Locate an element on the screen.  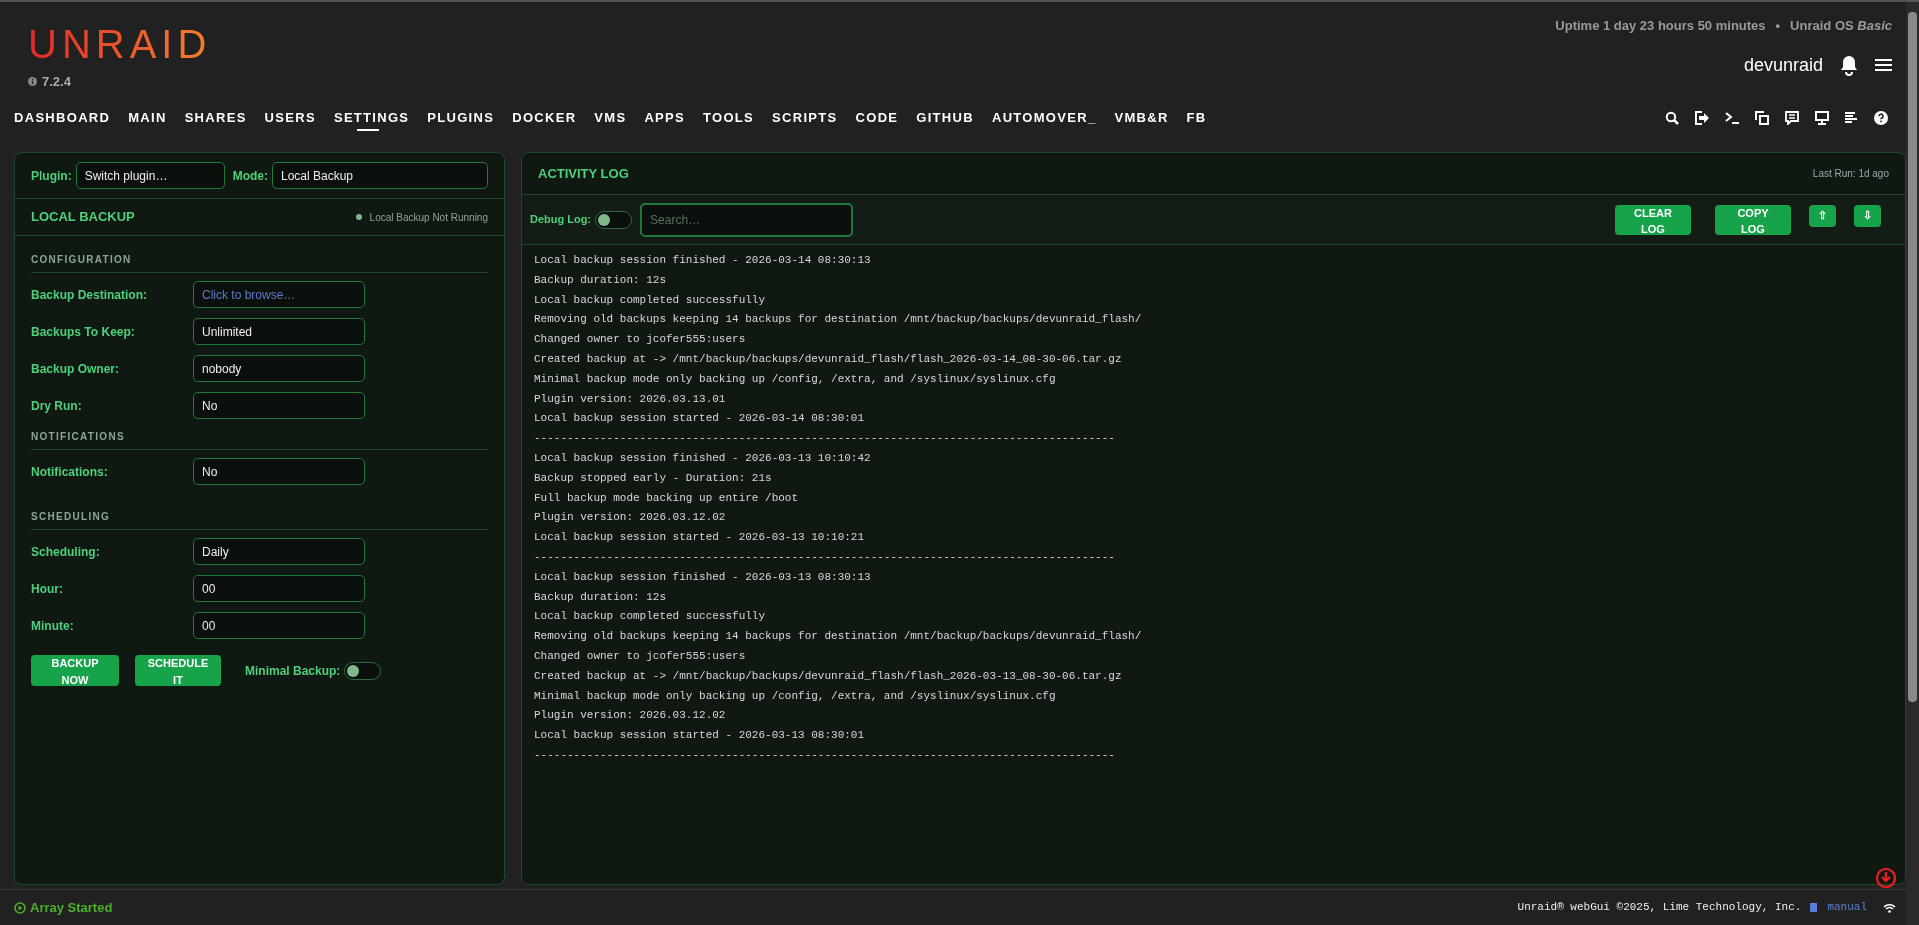
nav-tab: SHARES is located at coordinates (215, 118).